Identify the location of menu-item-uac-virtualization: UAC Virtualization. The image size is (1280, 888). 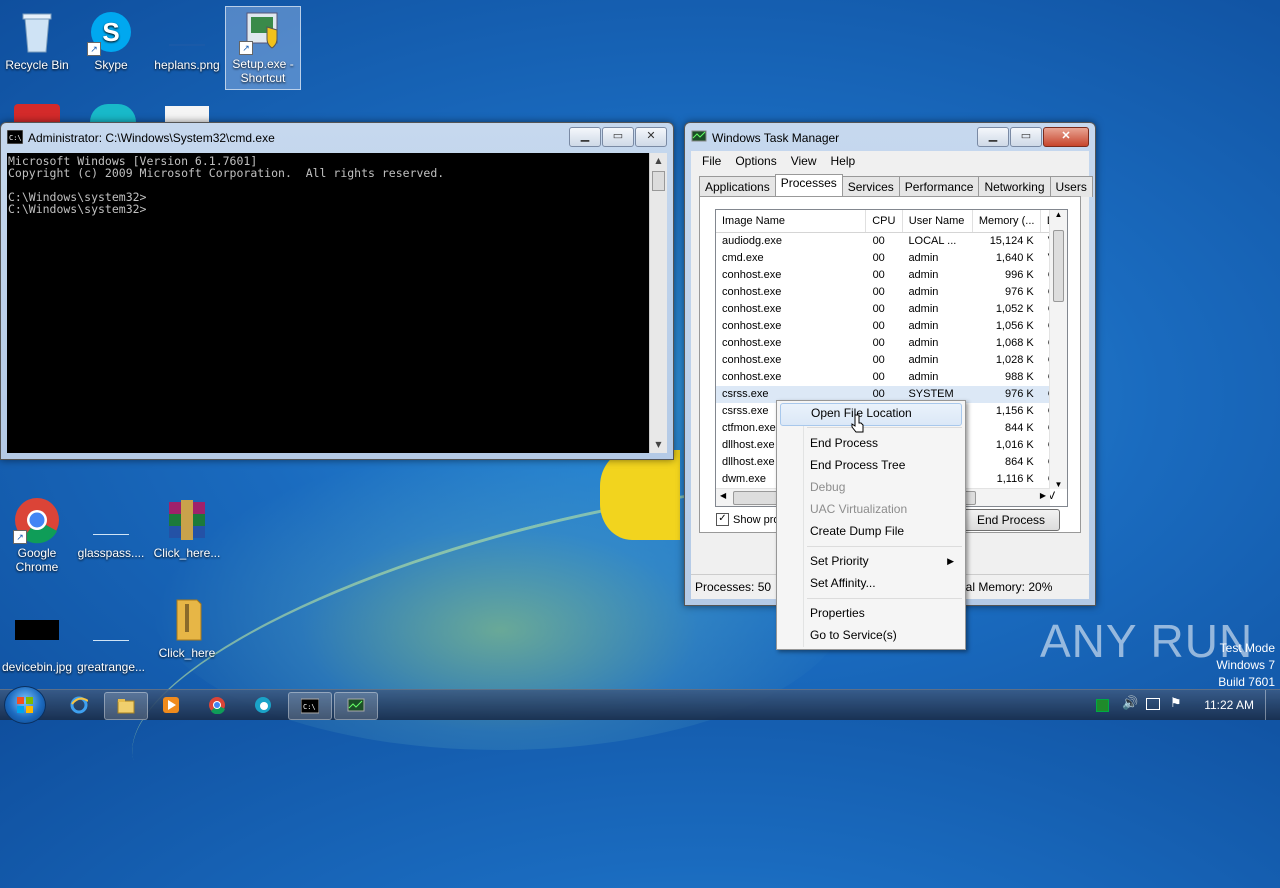
(859, 509).